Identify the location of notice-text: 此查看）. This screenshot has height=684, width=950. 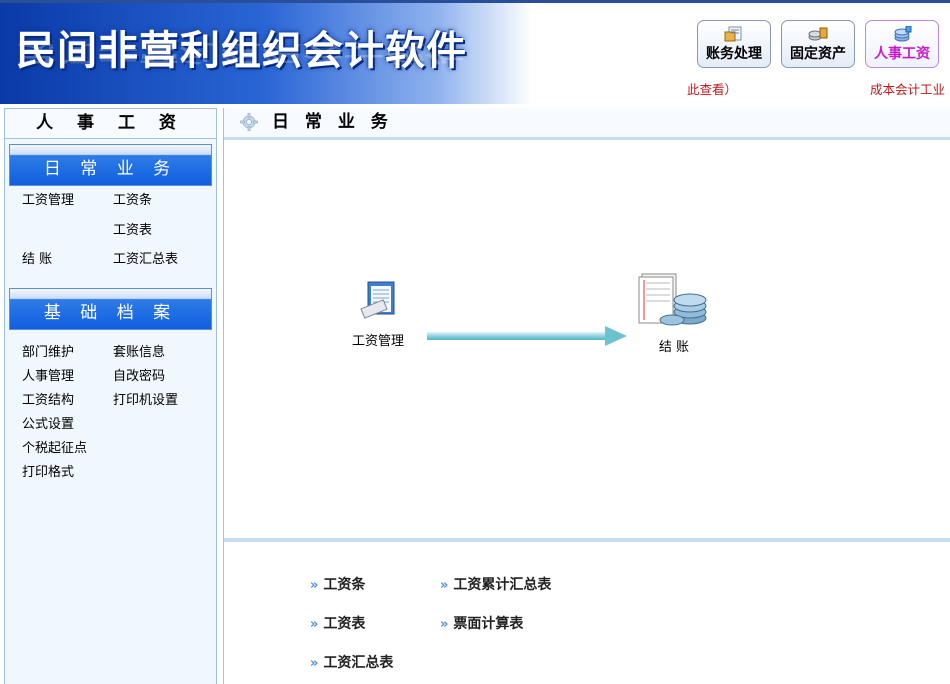
(712, 88).